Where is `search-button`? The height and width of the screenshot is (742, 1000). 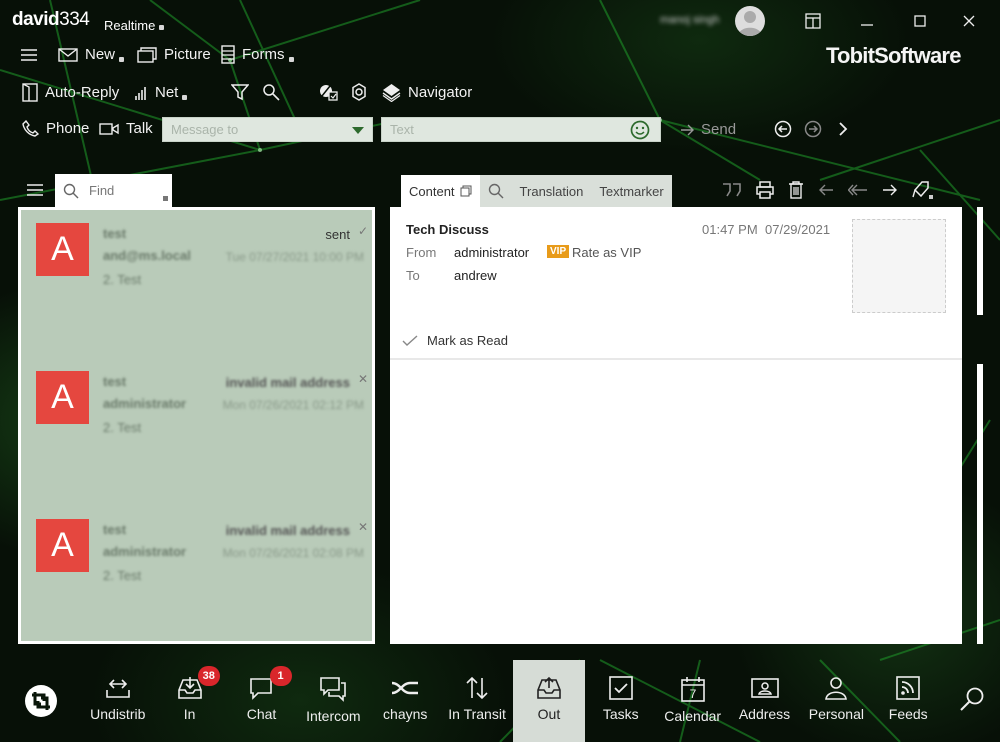 search-button is located at coordinates (271, 92).